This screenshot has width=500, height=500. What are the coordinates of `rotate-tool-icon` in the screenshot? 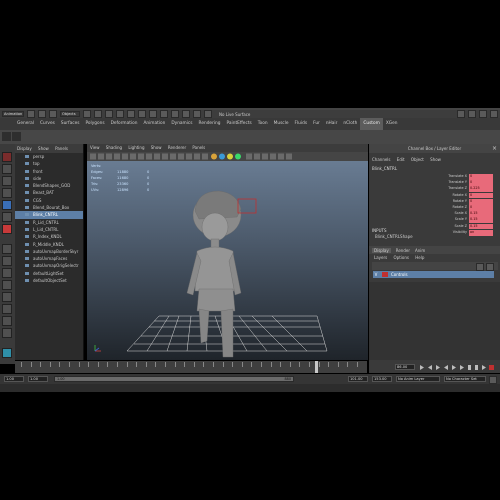 It's located at (7, 205).